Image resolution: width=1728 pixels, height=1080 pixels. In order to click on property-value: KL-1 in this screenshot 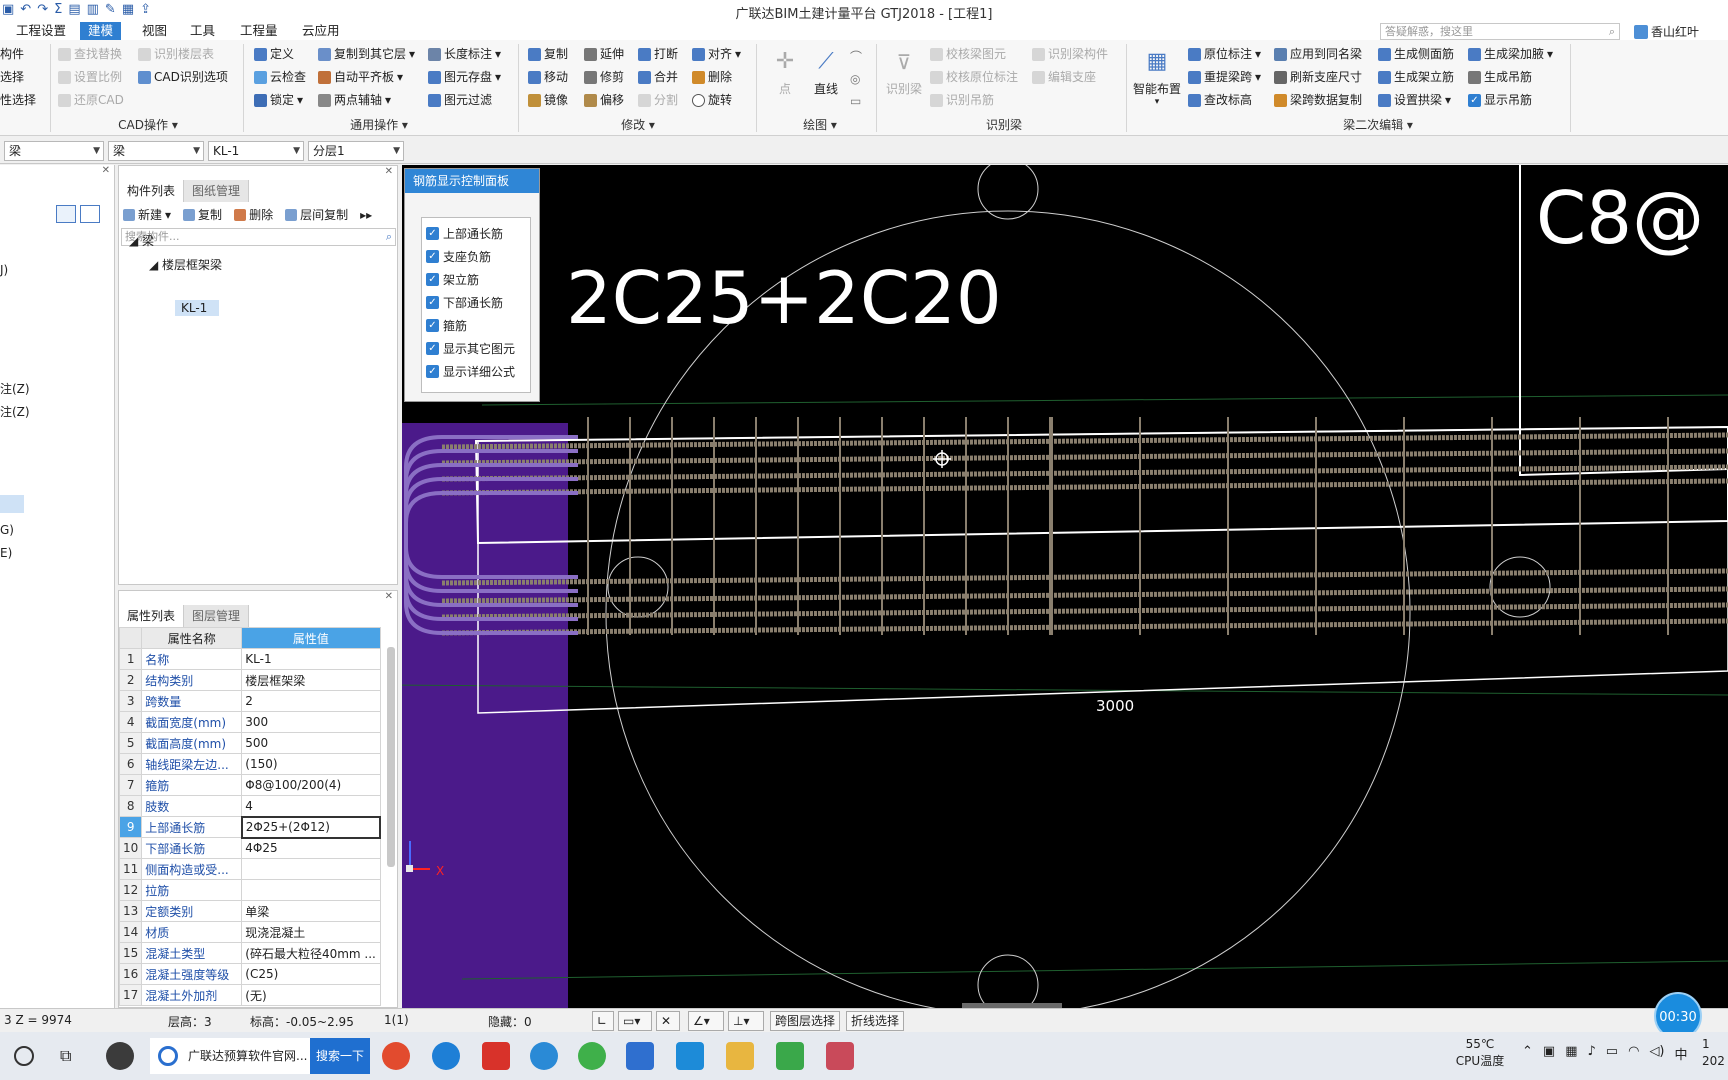, I will do `click(311, 659)`.